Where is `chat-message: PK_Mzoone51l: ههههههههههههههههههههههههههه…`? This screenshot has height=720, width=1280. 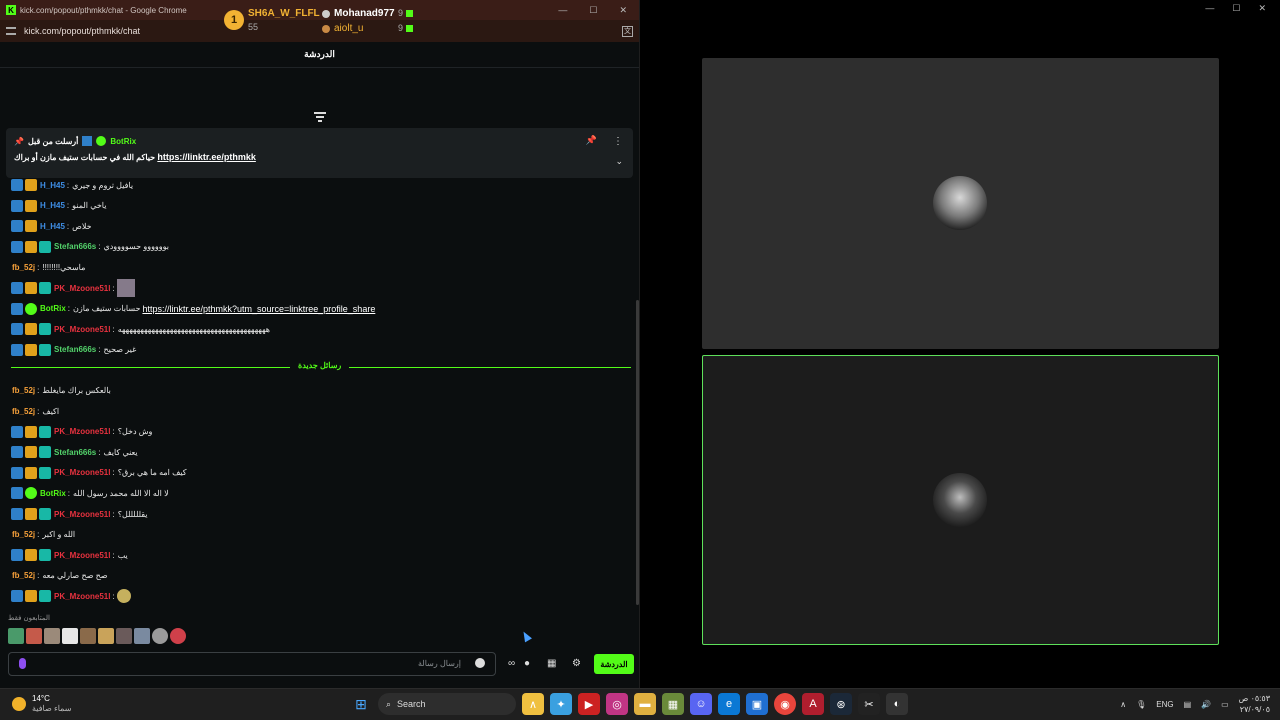 chat-message: PK_Mzoone51l: ههههههههههههههههههههههههههه… is located at coordinates (140, 329).